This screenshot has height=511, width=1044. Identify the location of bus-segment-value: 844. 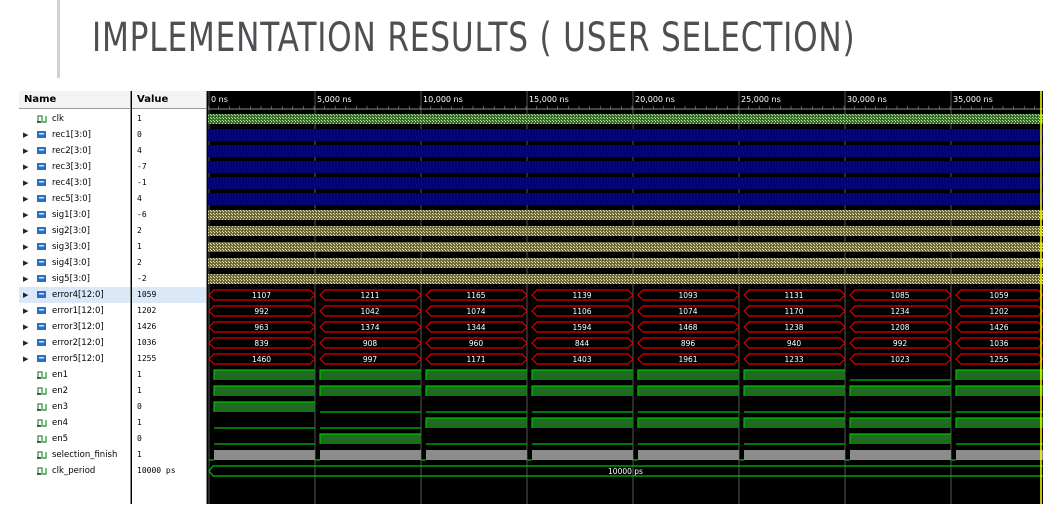
(582, 343).